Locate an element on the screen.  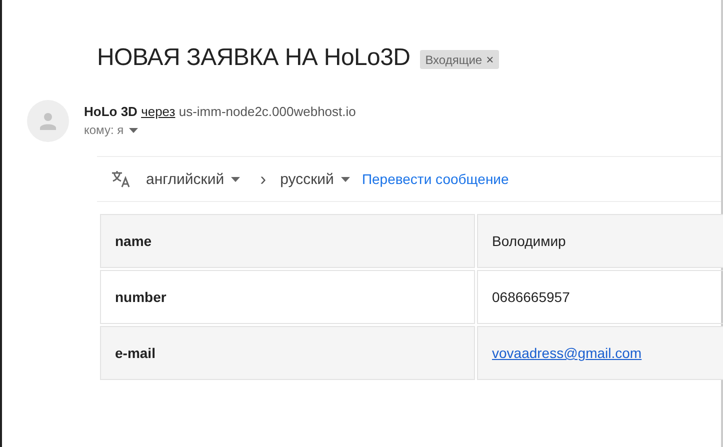
label-chip: Входящие × is located at coordinates (459, 59).